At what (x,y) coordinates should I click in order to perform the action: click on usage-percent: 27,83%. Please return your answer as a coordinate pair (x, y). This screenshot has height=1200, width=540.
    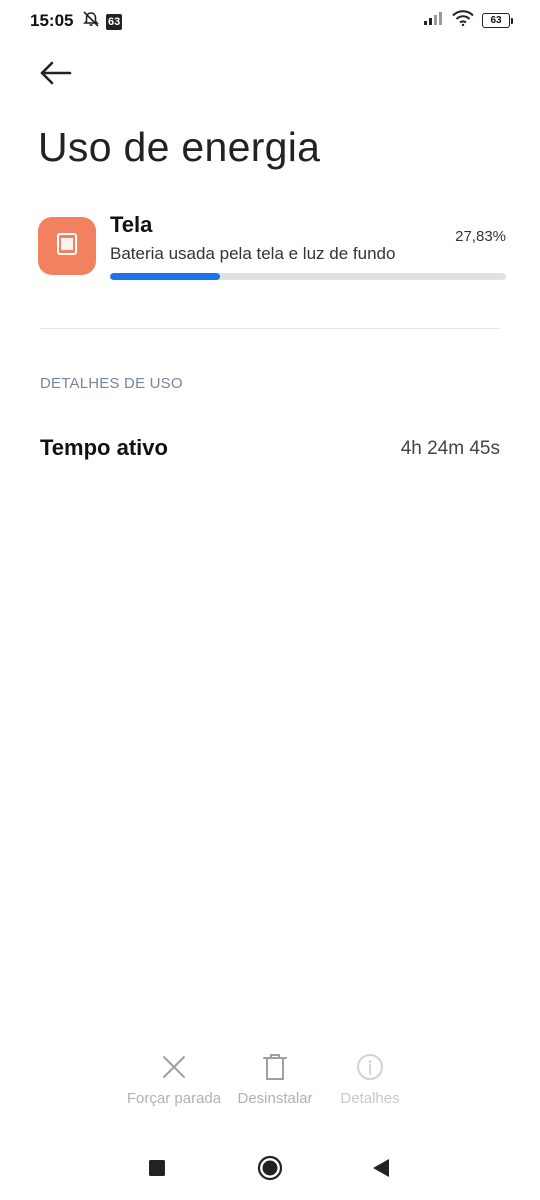
    Looking at the image, I should click on (480, 236).